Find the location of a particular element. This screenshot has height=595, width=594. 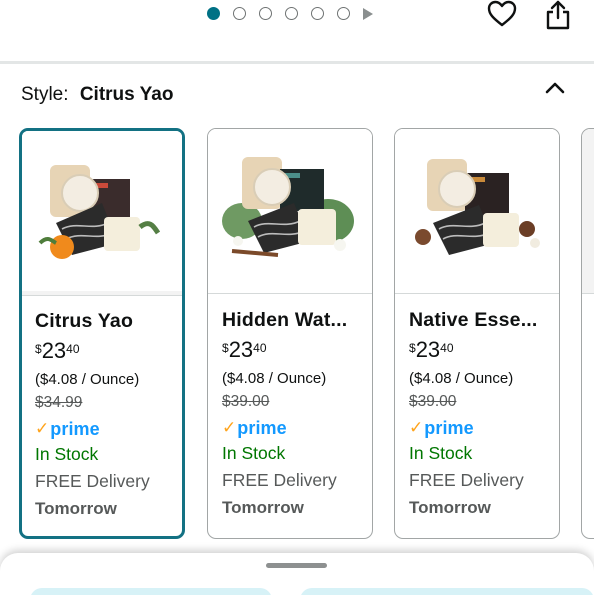

style-selector-header: Style: Citrus Yao is located at coordinates (97, 95).